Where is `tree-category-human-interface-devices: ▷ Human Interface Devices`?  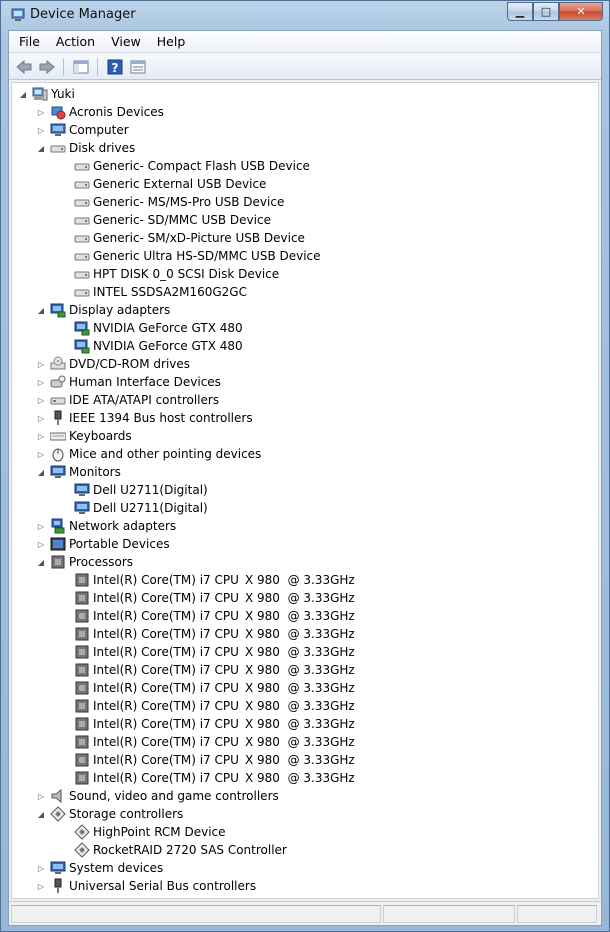
tree-category-human-interface-devices: ▷ Human Interface Devices is located at coordinates (128, 382).